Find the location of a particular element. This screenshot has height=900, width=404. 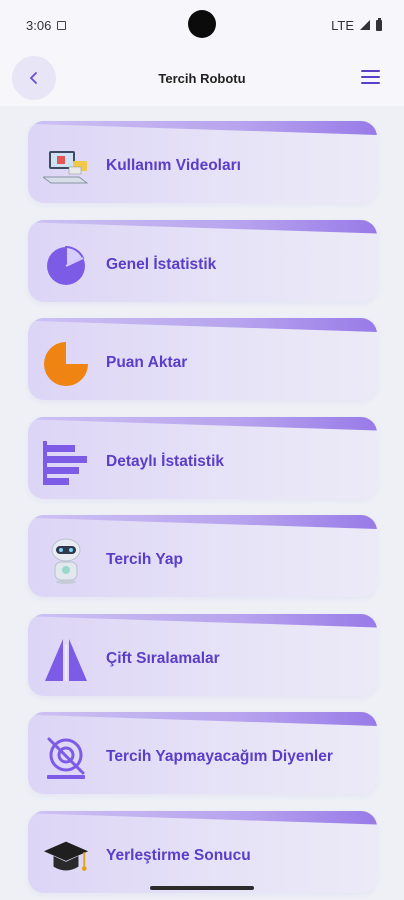

status-time: 3:06 is located at coordinates (39, 25).